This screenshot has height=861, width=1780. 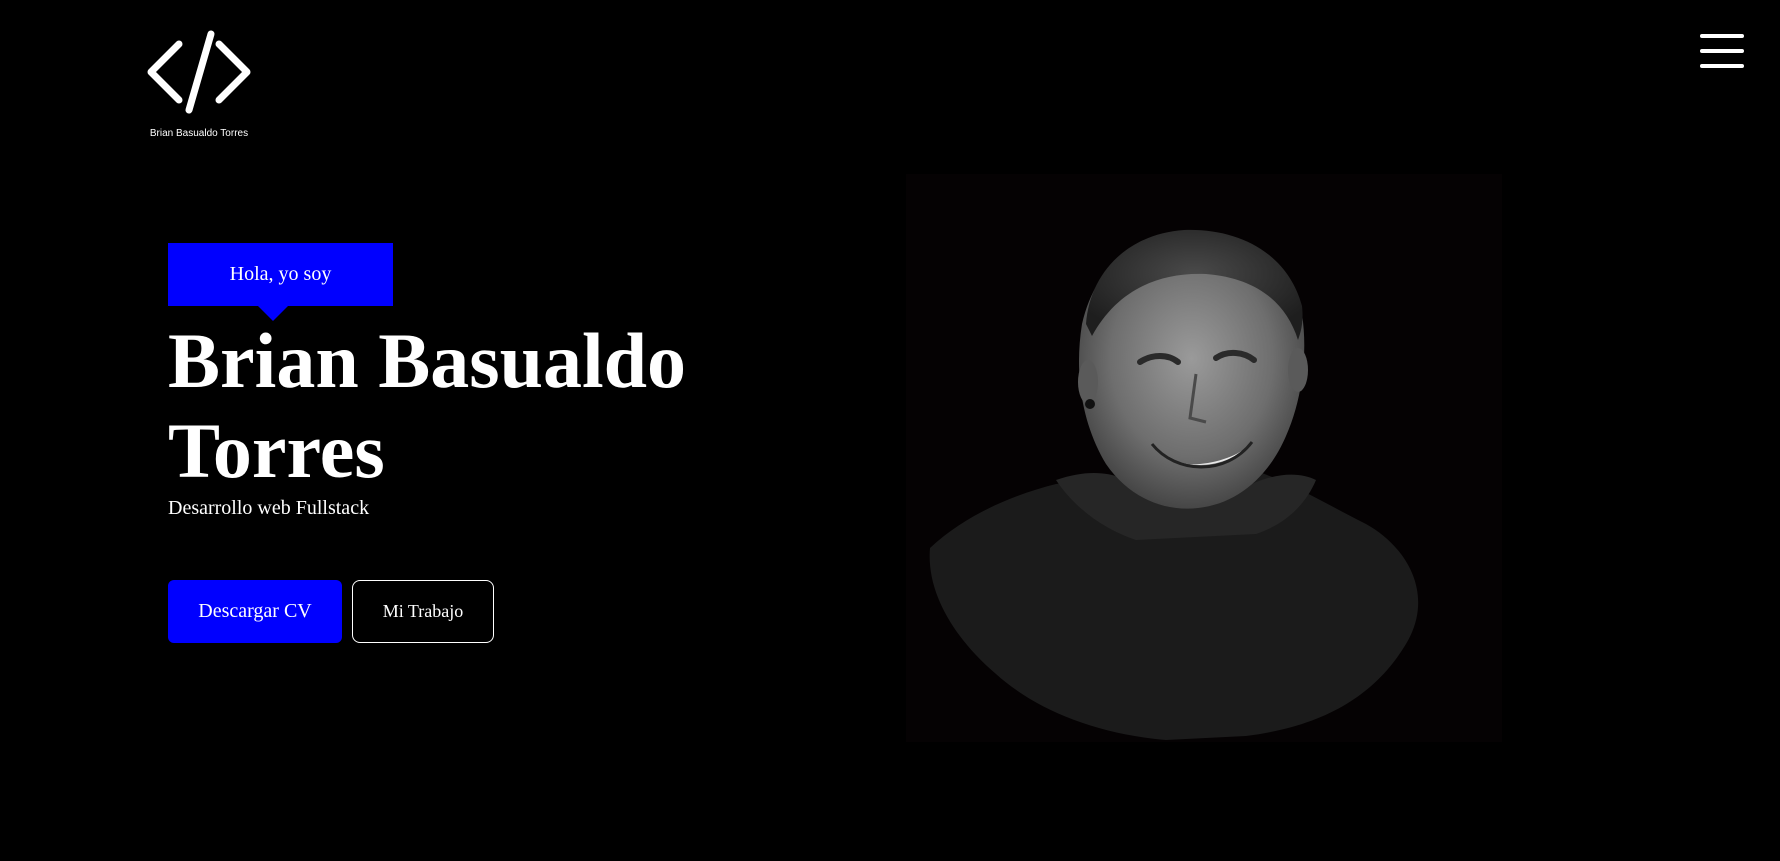 I want to click on hero-role: Desarrollo web Fullstack, so click(x=269, y=508).